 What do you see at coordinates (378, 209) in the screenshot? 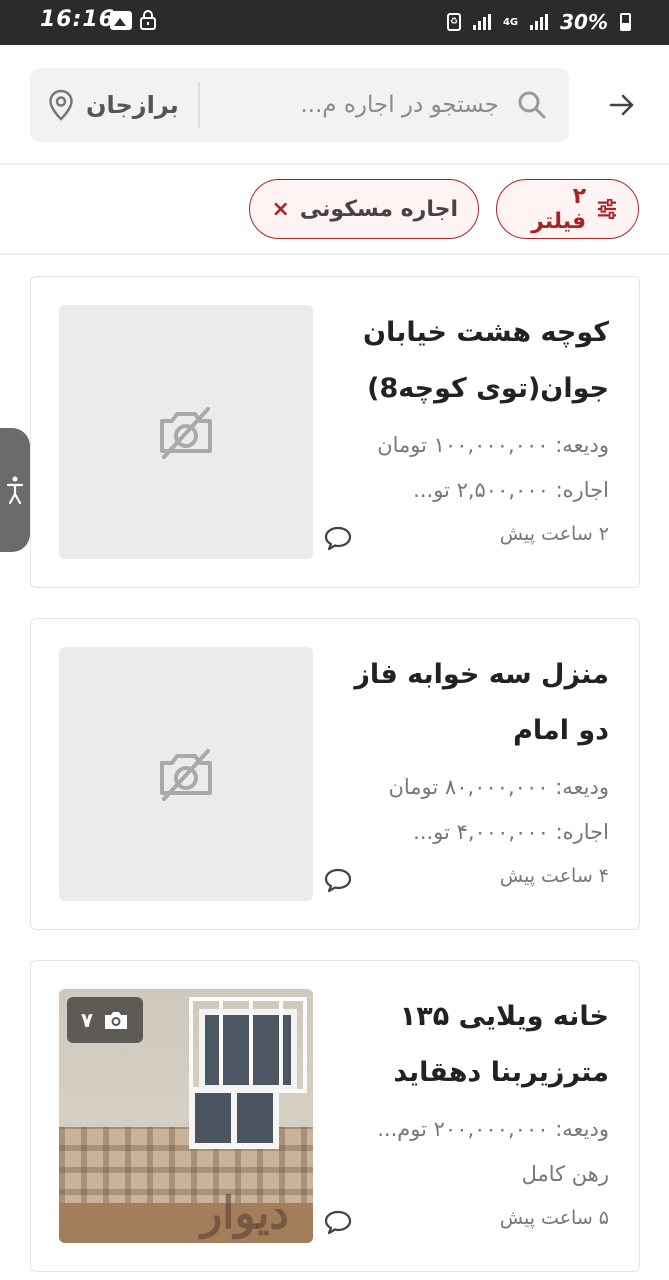
I see `category-label: اجاره مسکونی` at bounding box center [378, 209].